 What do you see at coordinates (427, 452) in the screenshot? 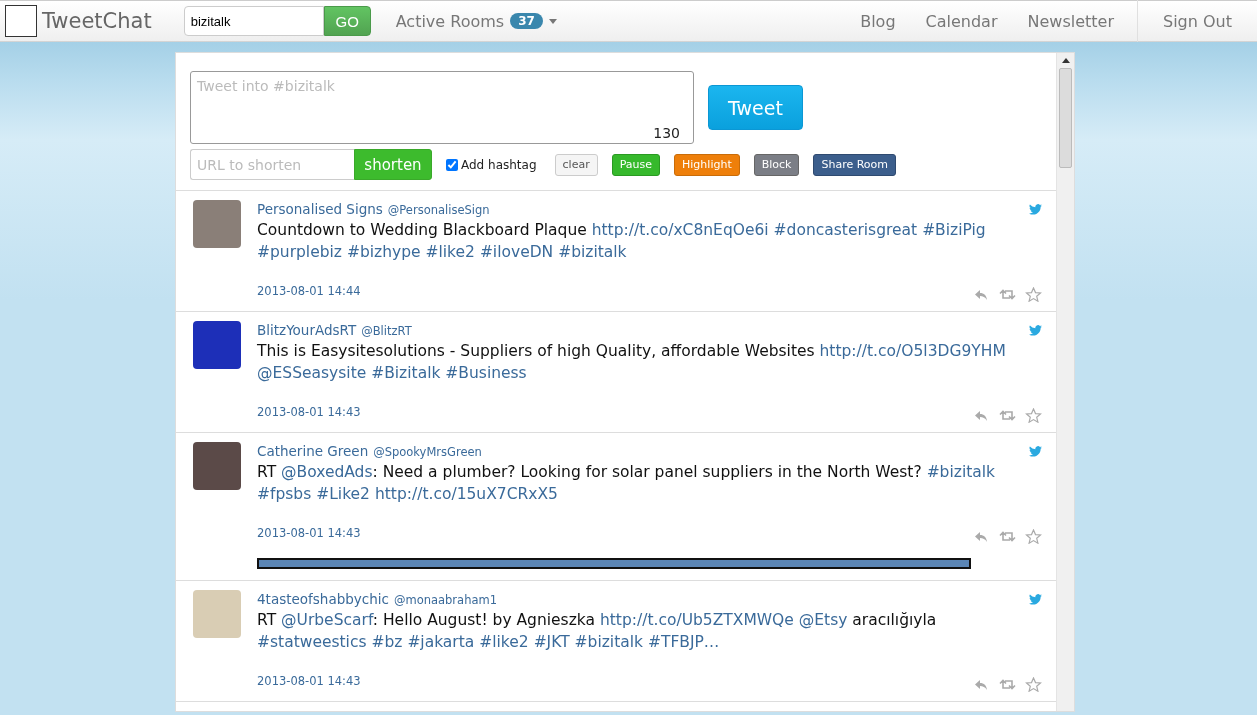
I see `author-handle: @SpookyMrsGreen` at bounding box center [427, 452].